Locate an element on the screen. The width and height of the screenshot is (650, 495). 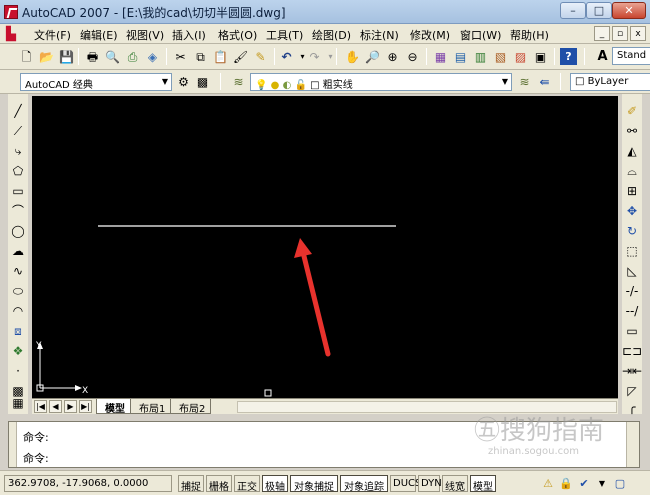
horizontal-scrollbar is located at coordinates (427, 407).